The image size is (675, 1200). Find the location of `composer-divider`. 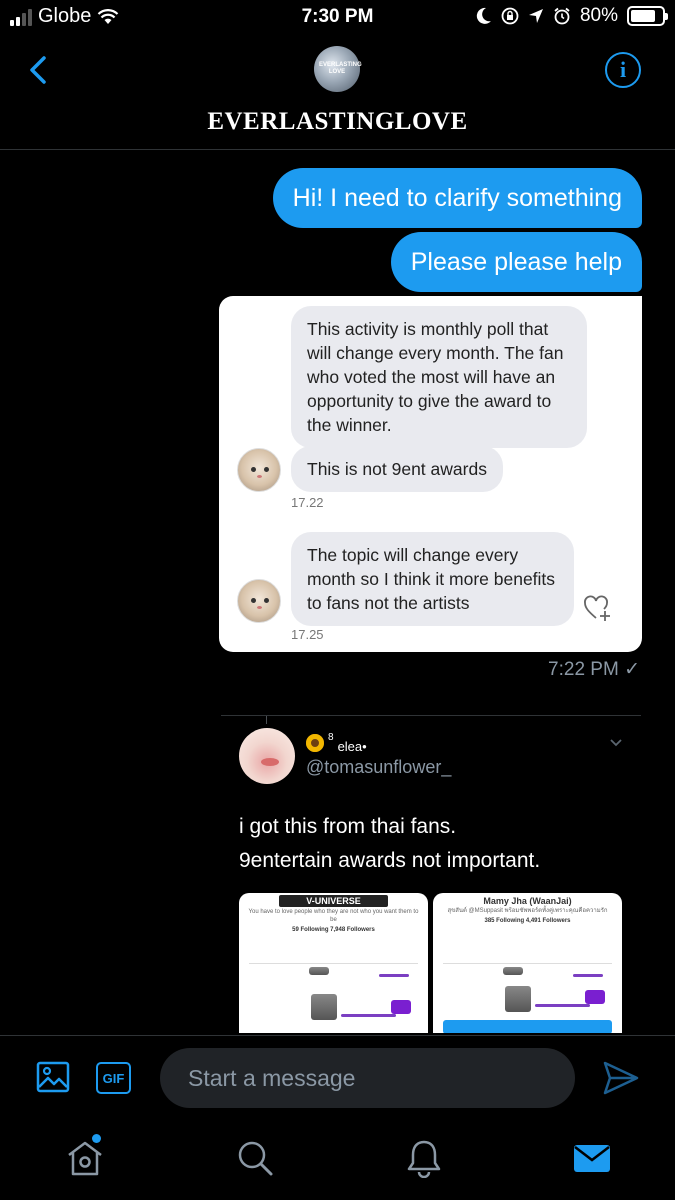

composer-divider is located at coordinates (337, 1035).